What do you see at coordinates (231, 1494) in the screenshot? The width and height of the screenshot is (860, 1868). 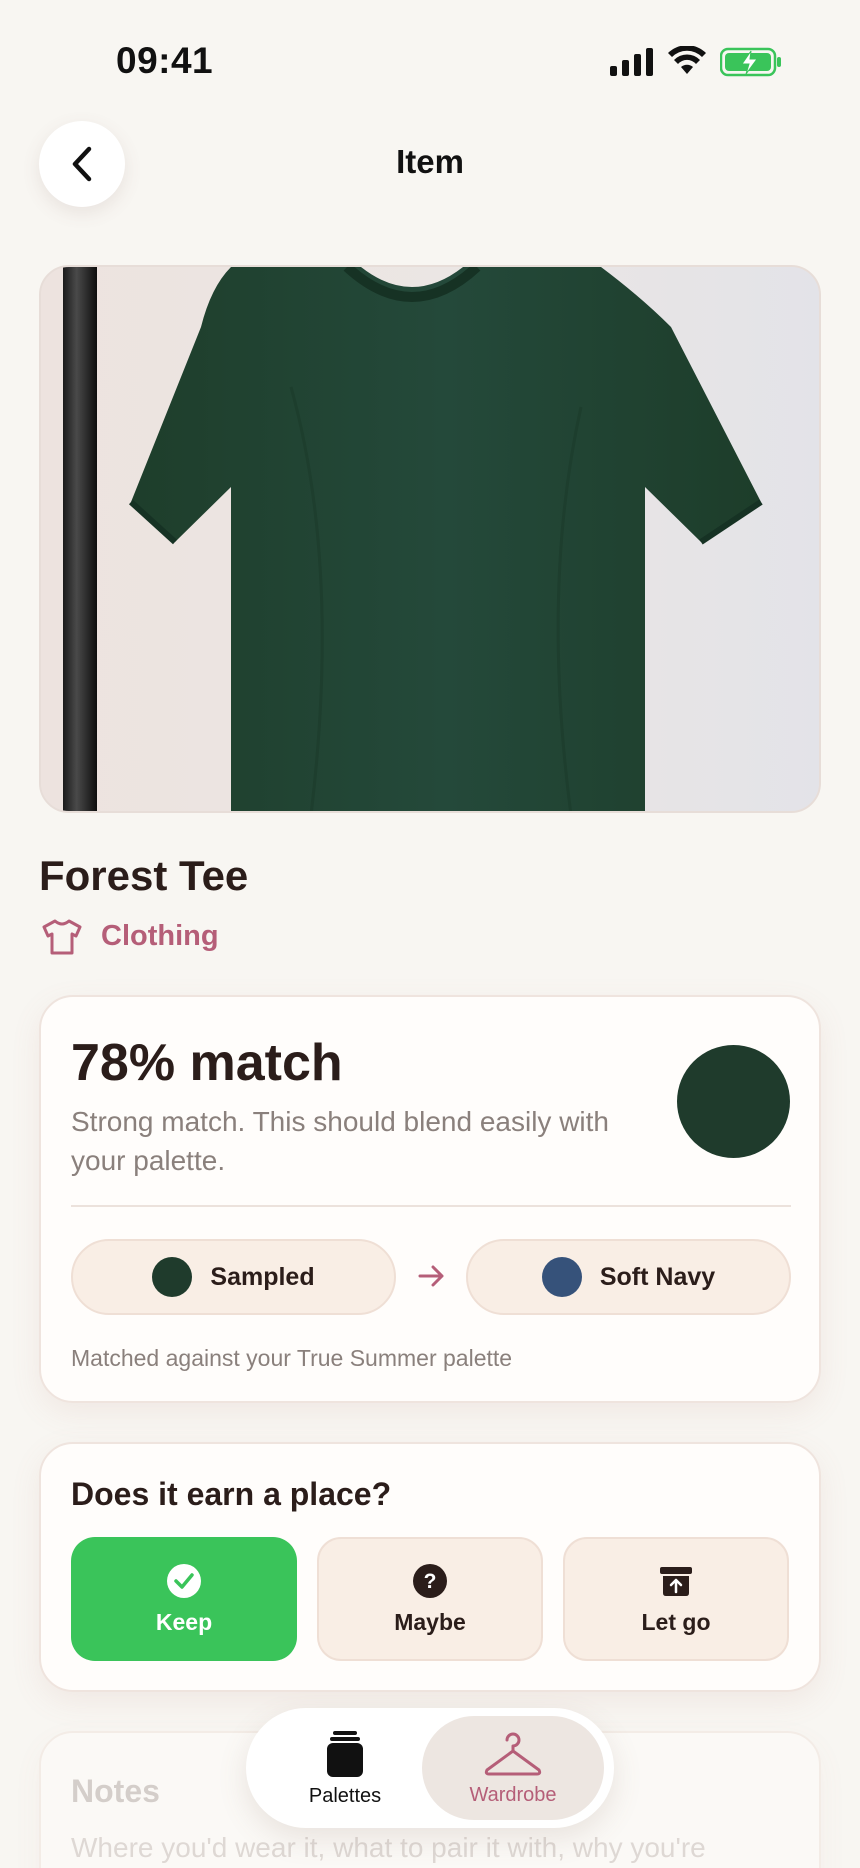 I see `decision-title: Does it earn a place?` at bounding box center [231, 1494].